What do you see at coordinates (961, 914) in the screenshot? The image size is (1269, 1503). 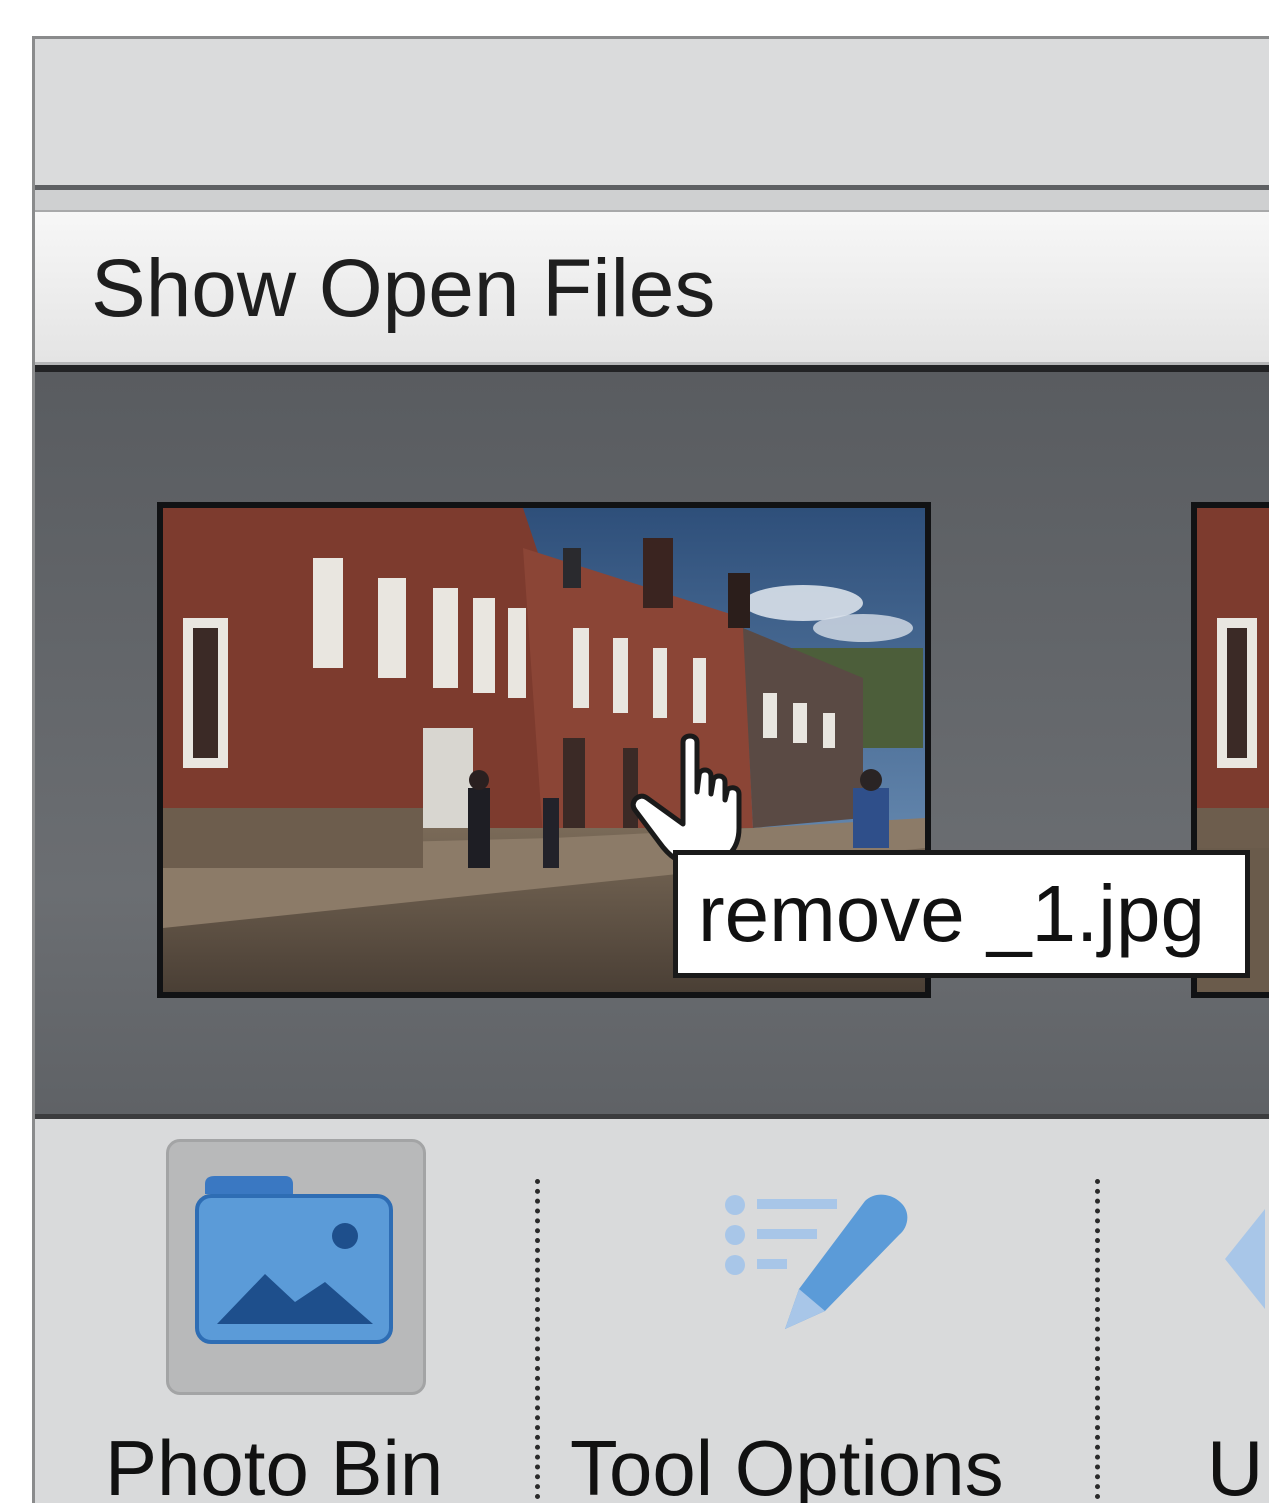 I see `filename-tooltip: remove _1.jpg` at bounding box center [961, 914].